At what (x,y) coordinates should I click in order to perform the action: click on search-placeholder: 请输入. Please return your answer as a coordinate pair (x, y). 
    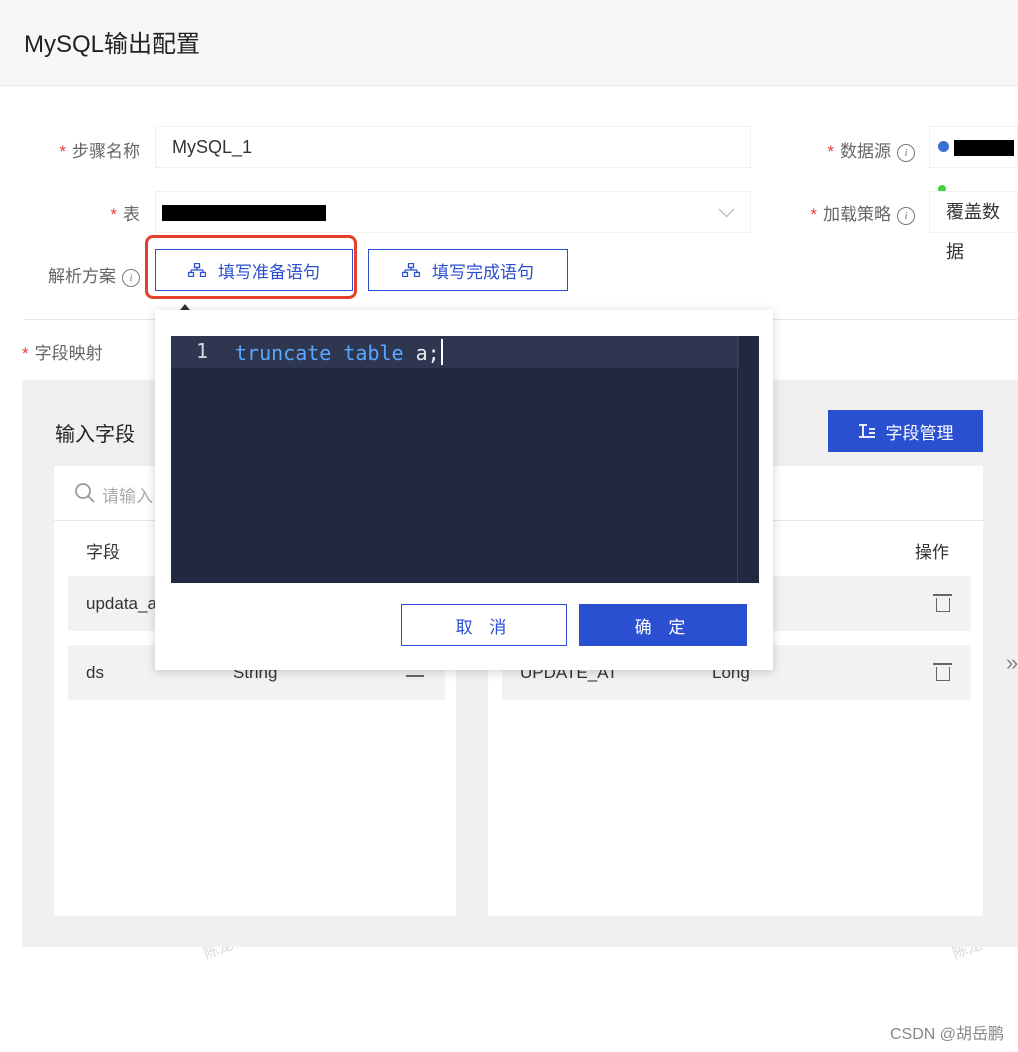
    Looking at the image, I should click on (127, 496).